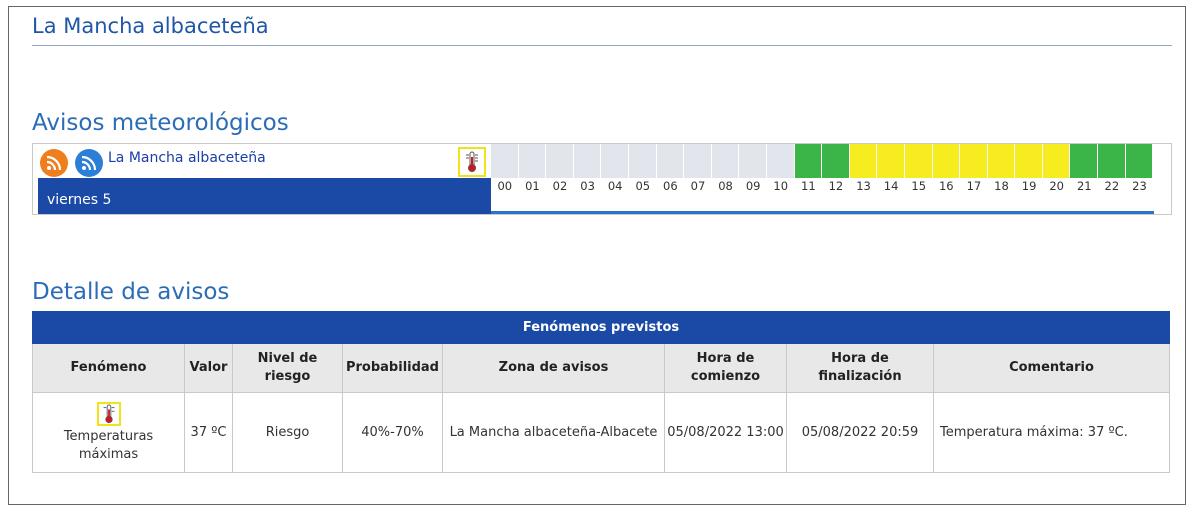 This screenshot has width=1200, height=513. Describe the element at coordinates (725, 186) in the screenshot. I see `hour-label-08: 08` at that location.